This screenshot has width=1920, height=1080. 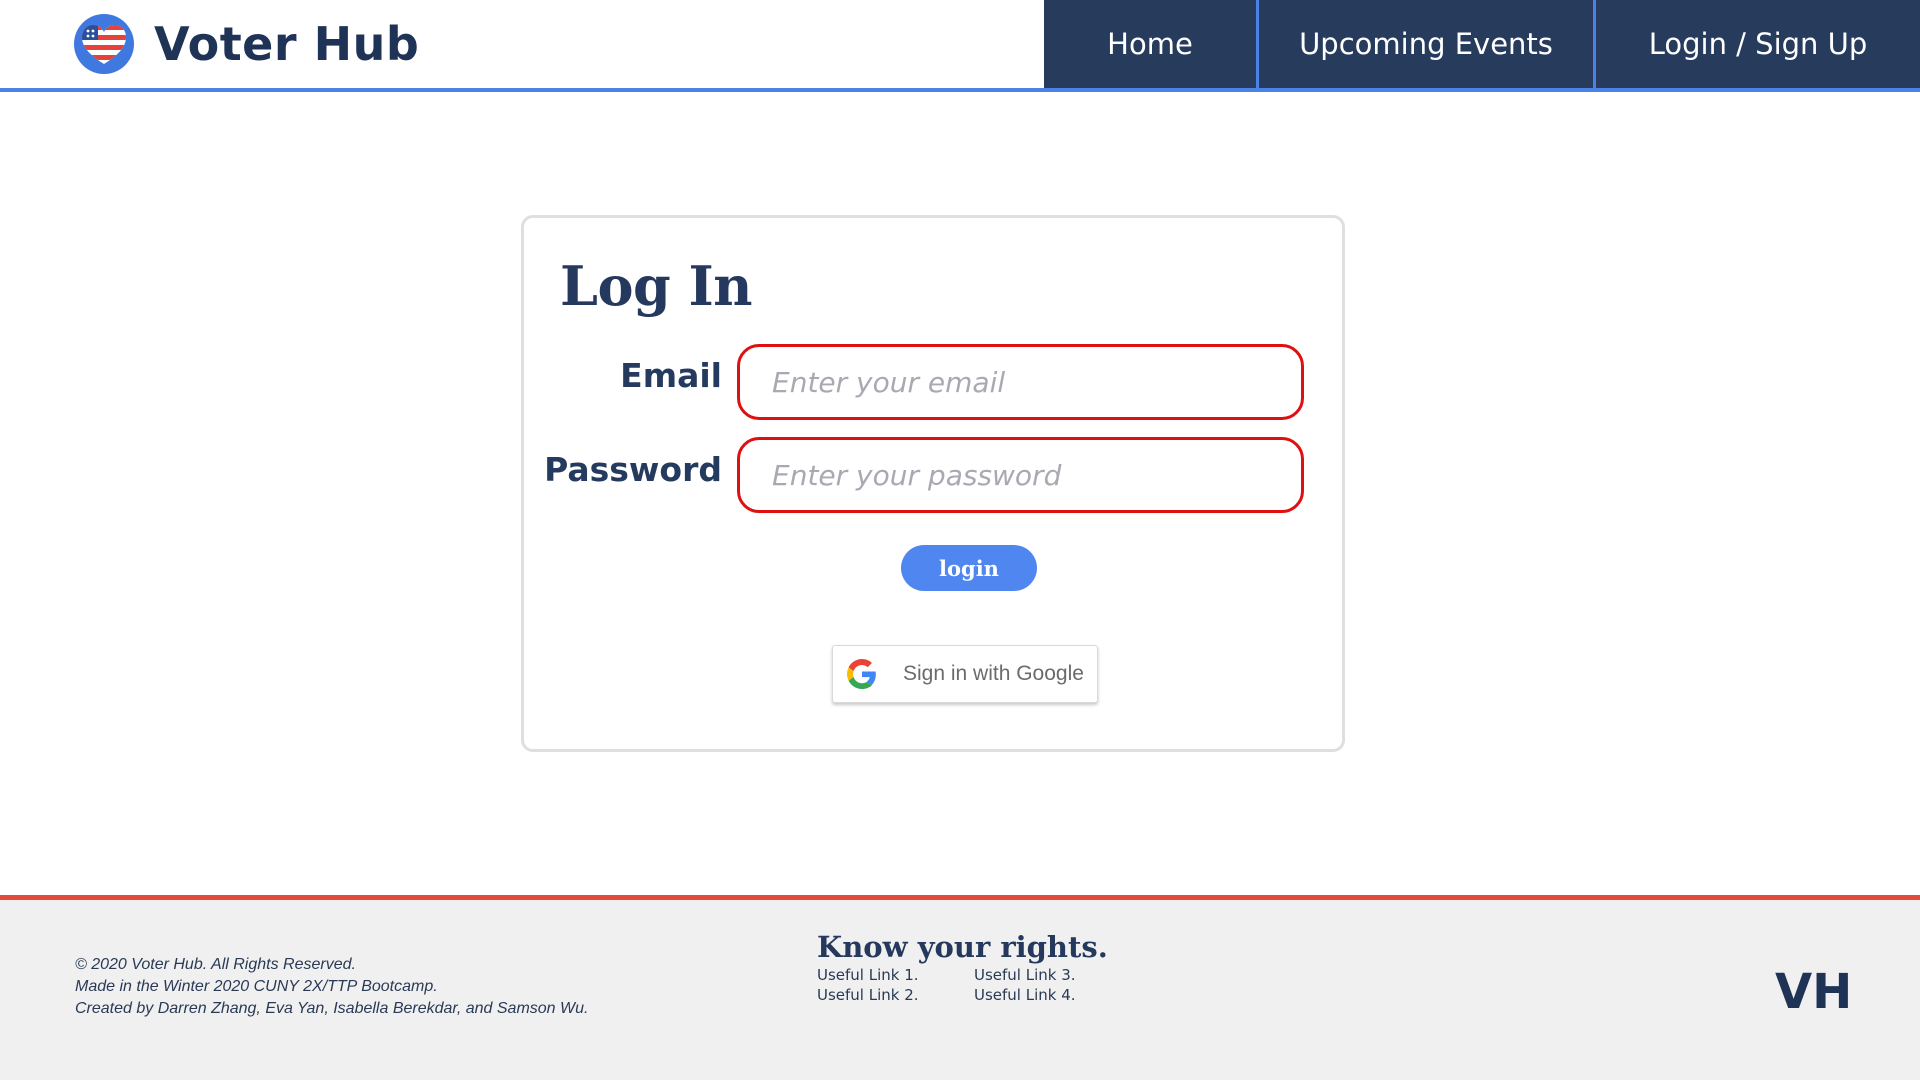 What do you see at coordinates (104, 44) in the screenshot?
I see `american-flag-heart-icon` at bounding box center [104, 44].